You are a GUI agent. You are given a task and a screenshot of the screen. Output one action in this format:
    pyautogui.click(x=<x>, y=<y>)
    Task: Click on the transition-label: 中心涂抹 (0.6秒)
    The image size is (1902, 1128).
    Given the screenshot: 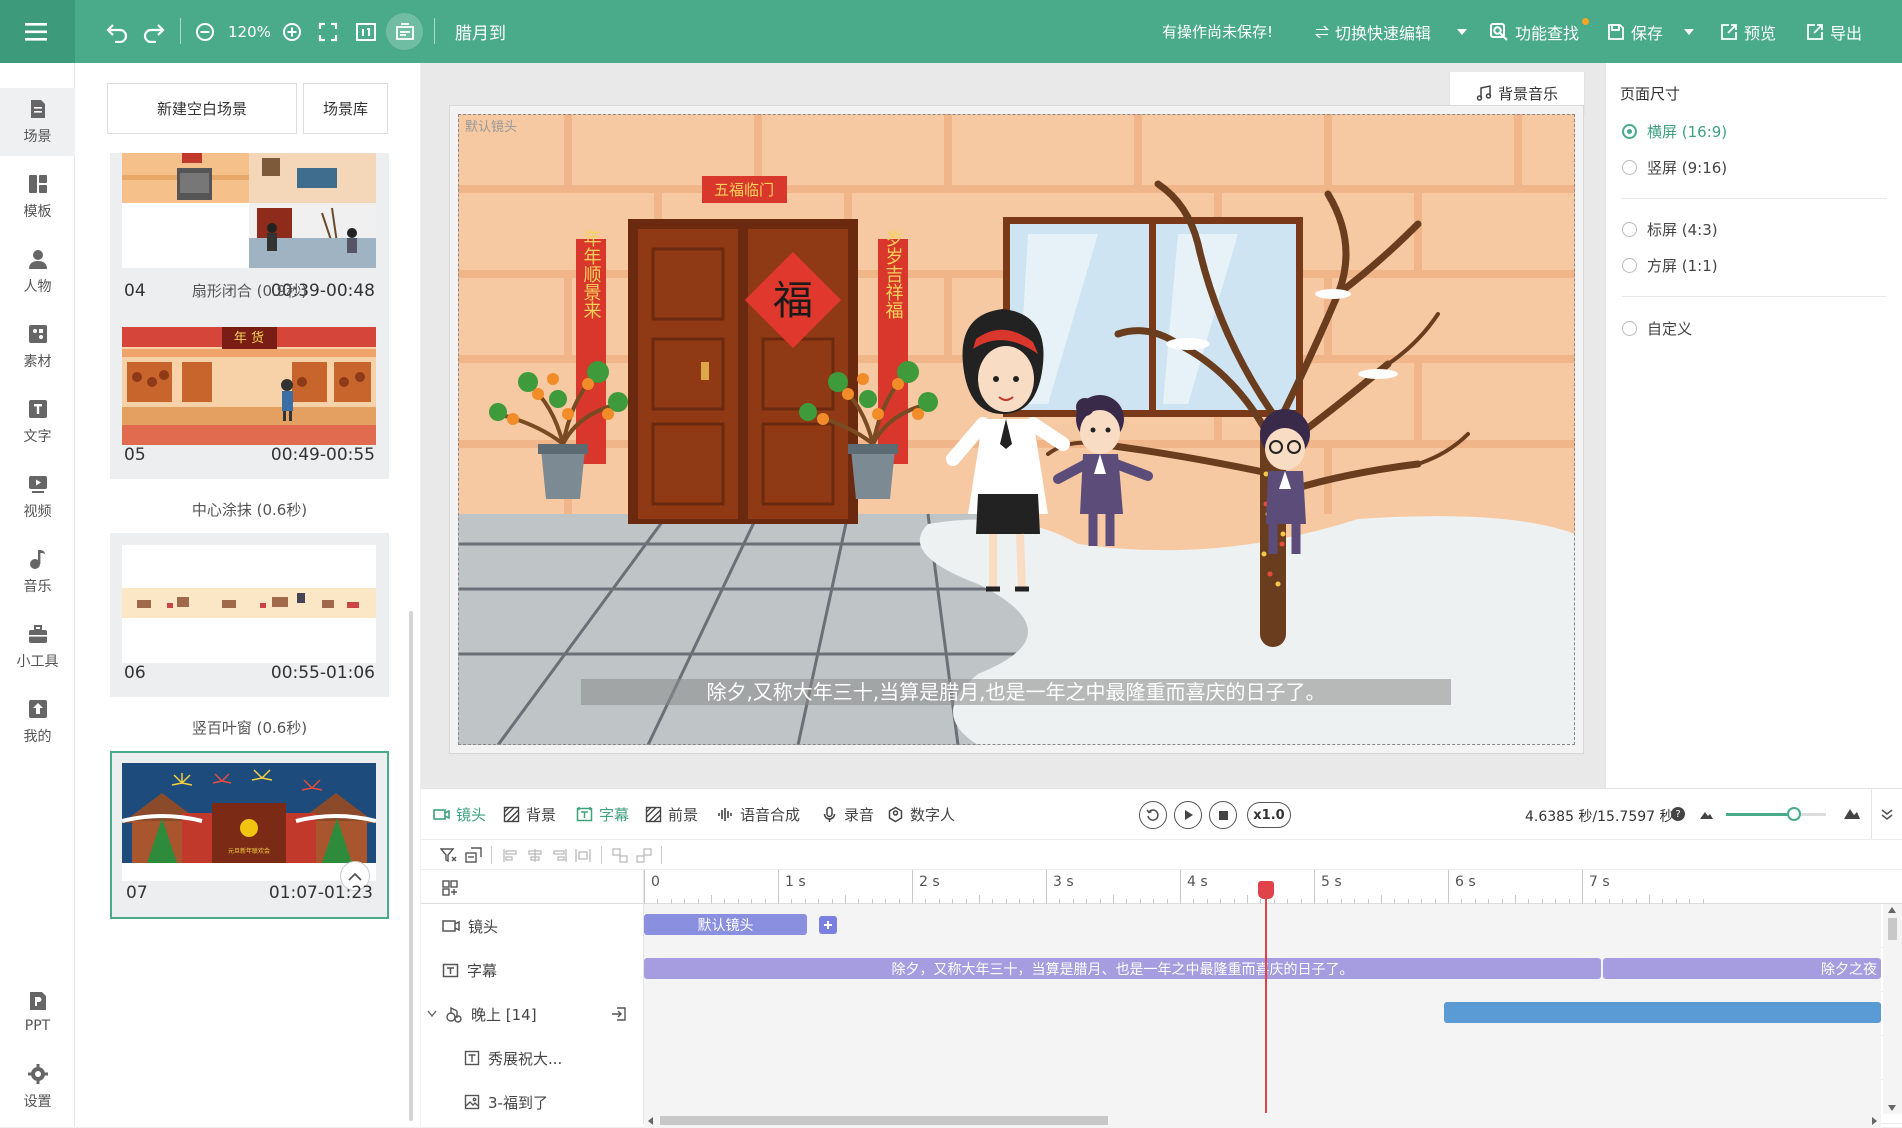 What is the action you would take?
    pyautogui.click(x=249, y=509)
    